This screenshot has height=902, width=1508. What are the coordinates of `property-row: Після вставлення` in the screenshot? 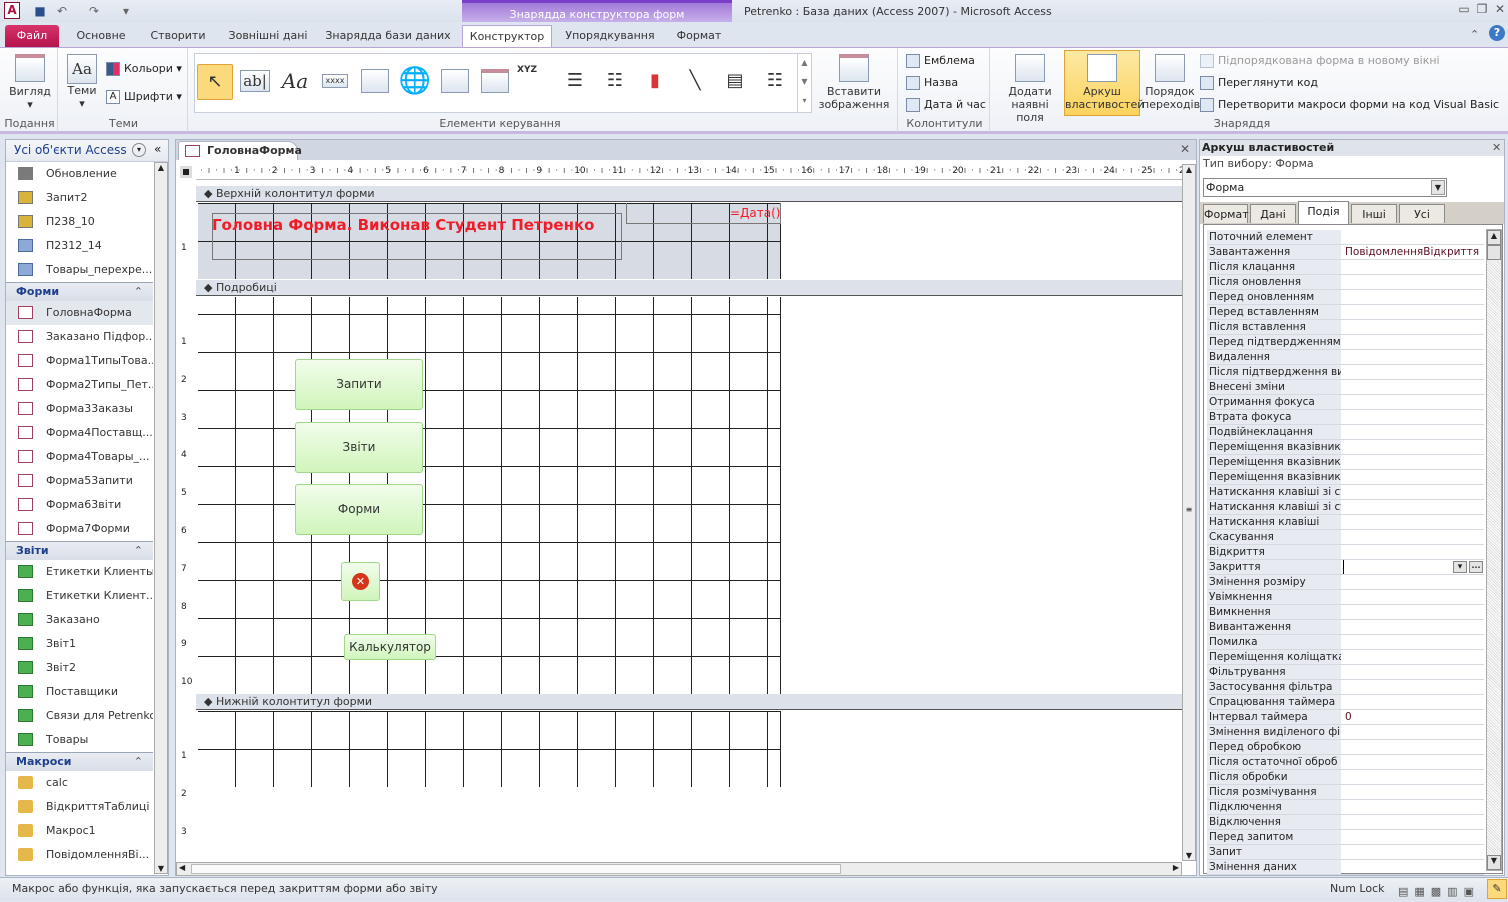 It's located at (1345, 327).